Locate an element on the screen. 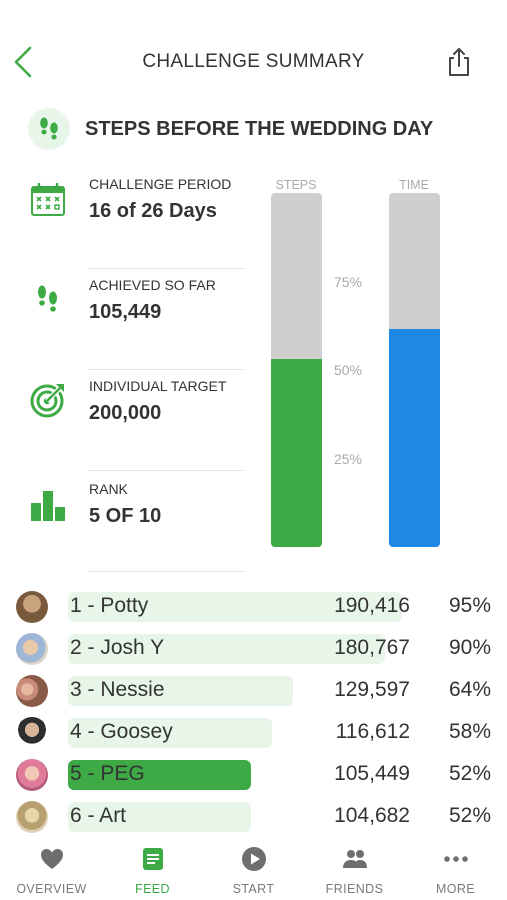 The height and width of the screenshot is (900, 507). stat-rank: RANK 5 OF 10 is located at coordinates (135, 521).